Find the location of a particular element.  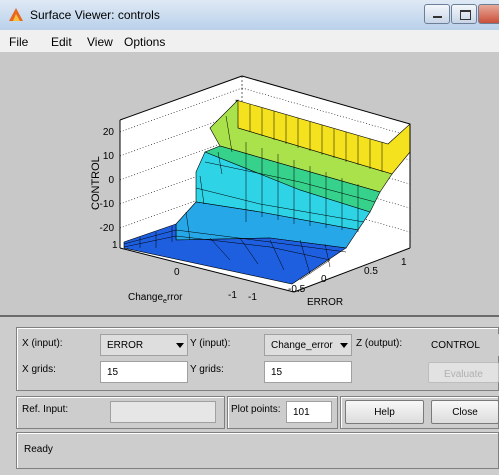

z-output-select: CONTROL is located at coordinates (461, 345).